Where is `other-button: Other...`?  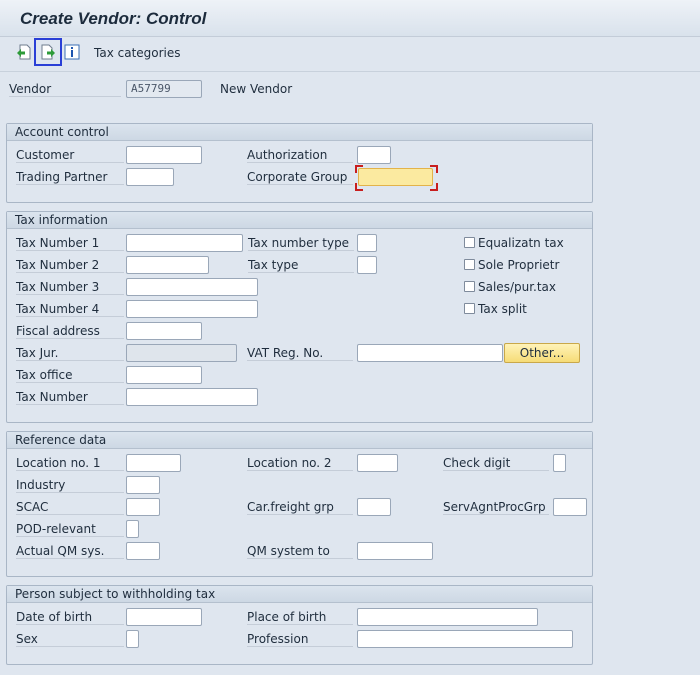 other-button: Other... is located at coordinates (542, 353).